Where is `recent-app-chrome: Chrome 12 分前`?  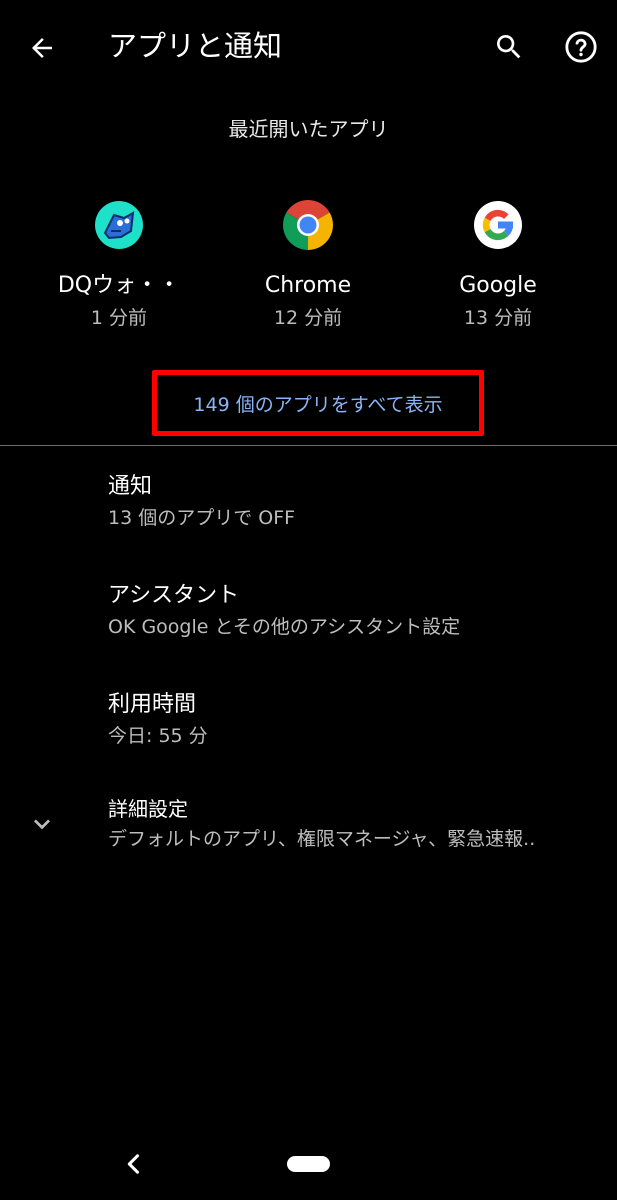 recent-app-chrome: Chrome 12 分前 is located at coordinates (308, 266).